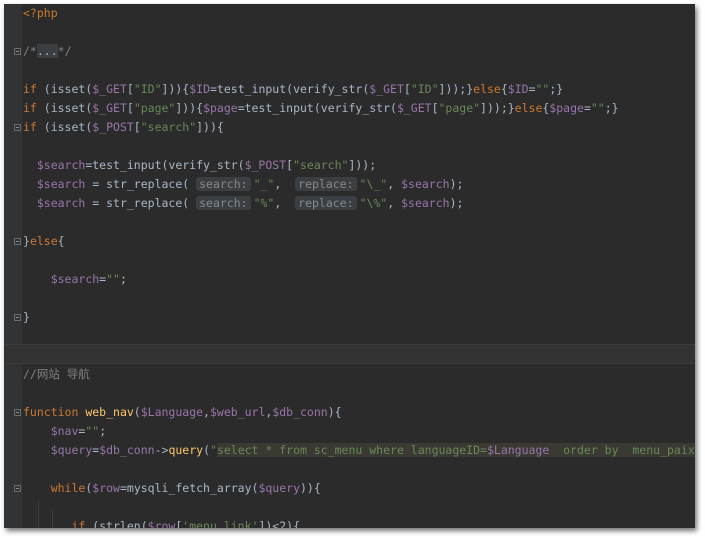 The width and height of the screenshot is (705, 536). I want to click on editor-gutter, so click(13, 266).